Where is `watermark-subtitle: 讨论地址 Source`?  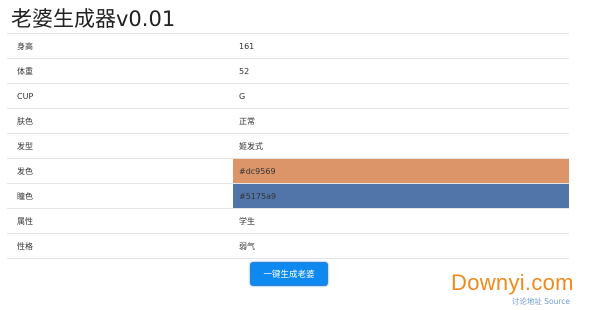
watermark-subtitle: 讨论地址 Source is located at coordinates (540, 301).